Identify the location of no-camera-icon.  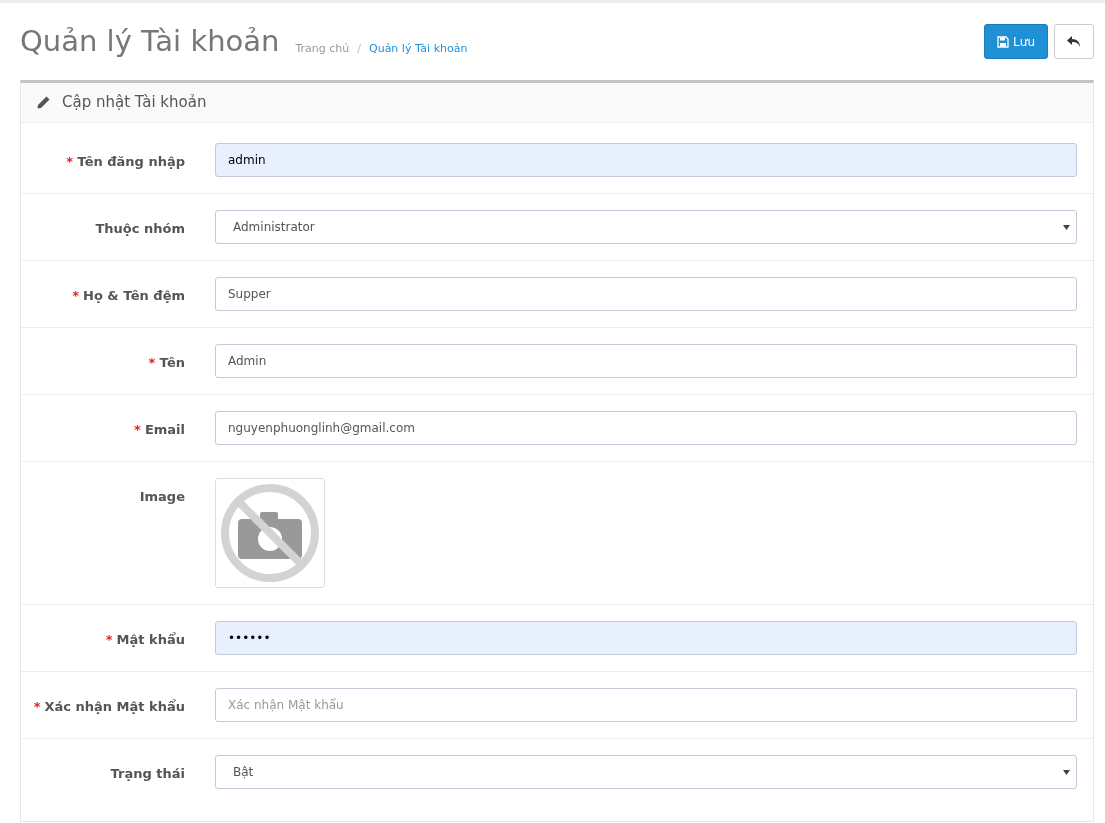
(270, 533).